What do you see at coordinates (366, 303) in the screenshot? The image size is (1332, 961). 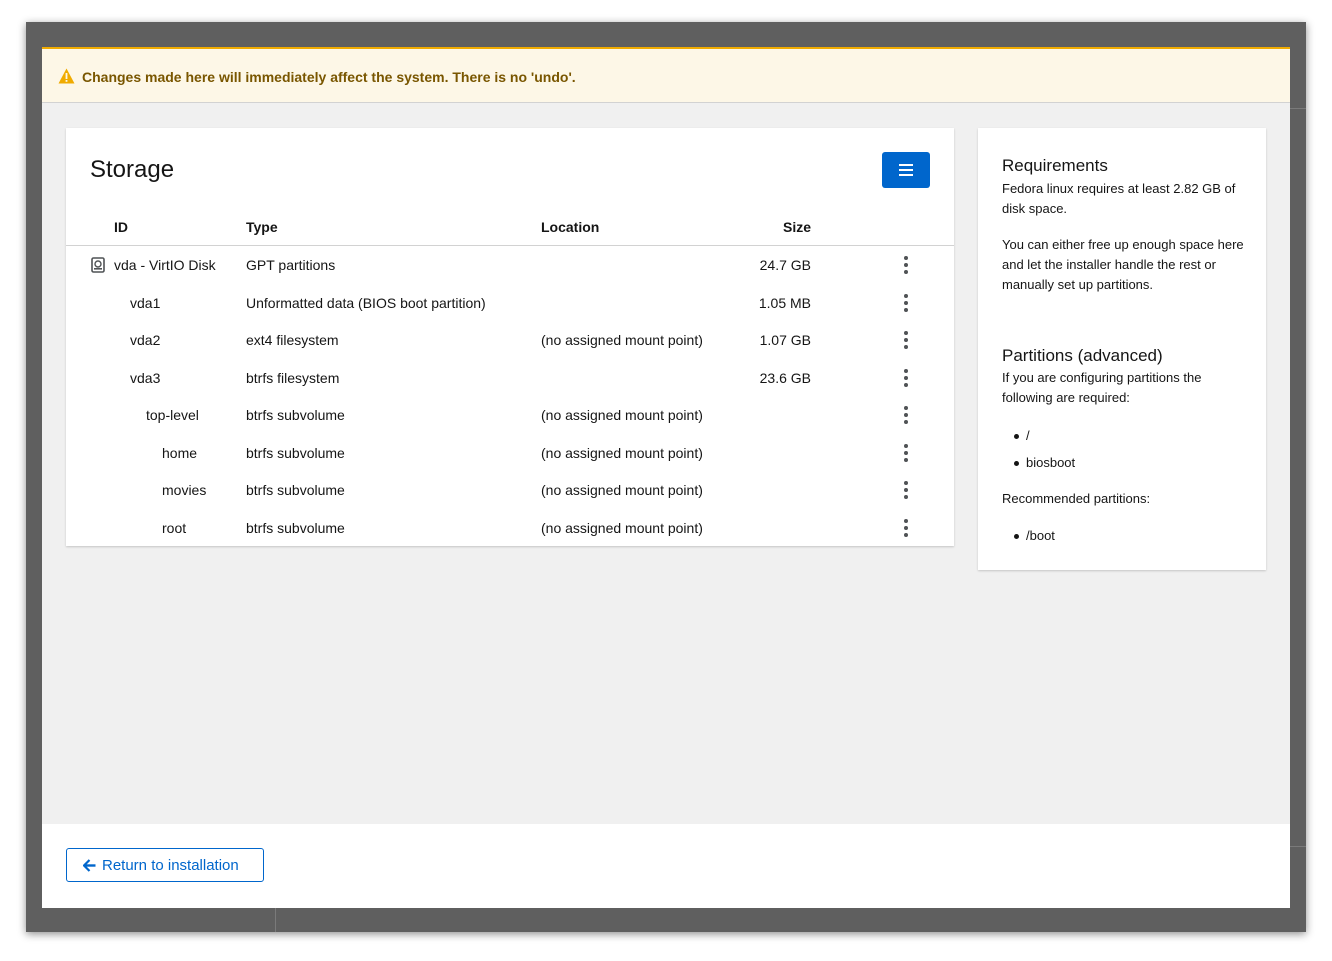 I see `cell-type: Unformatted data (BIOS boot partition)` at bounding box center [366, 303].